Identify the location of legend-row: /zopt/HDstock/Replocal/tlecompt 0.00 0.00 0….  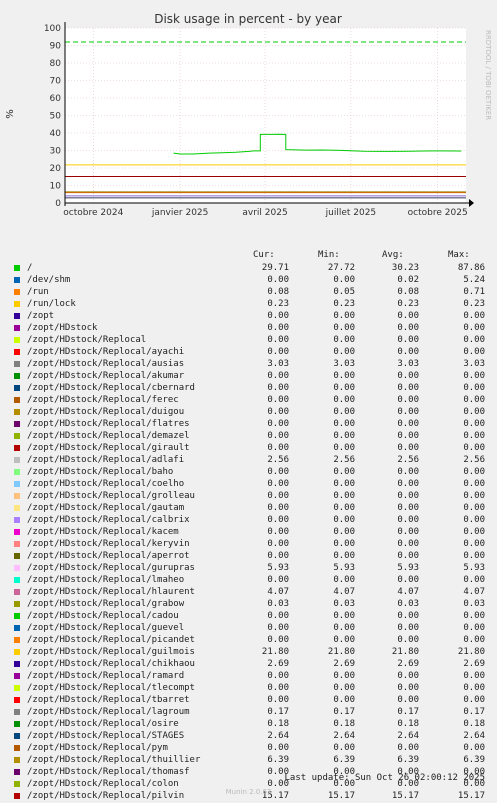
(248, 688).